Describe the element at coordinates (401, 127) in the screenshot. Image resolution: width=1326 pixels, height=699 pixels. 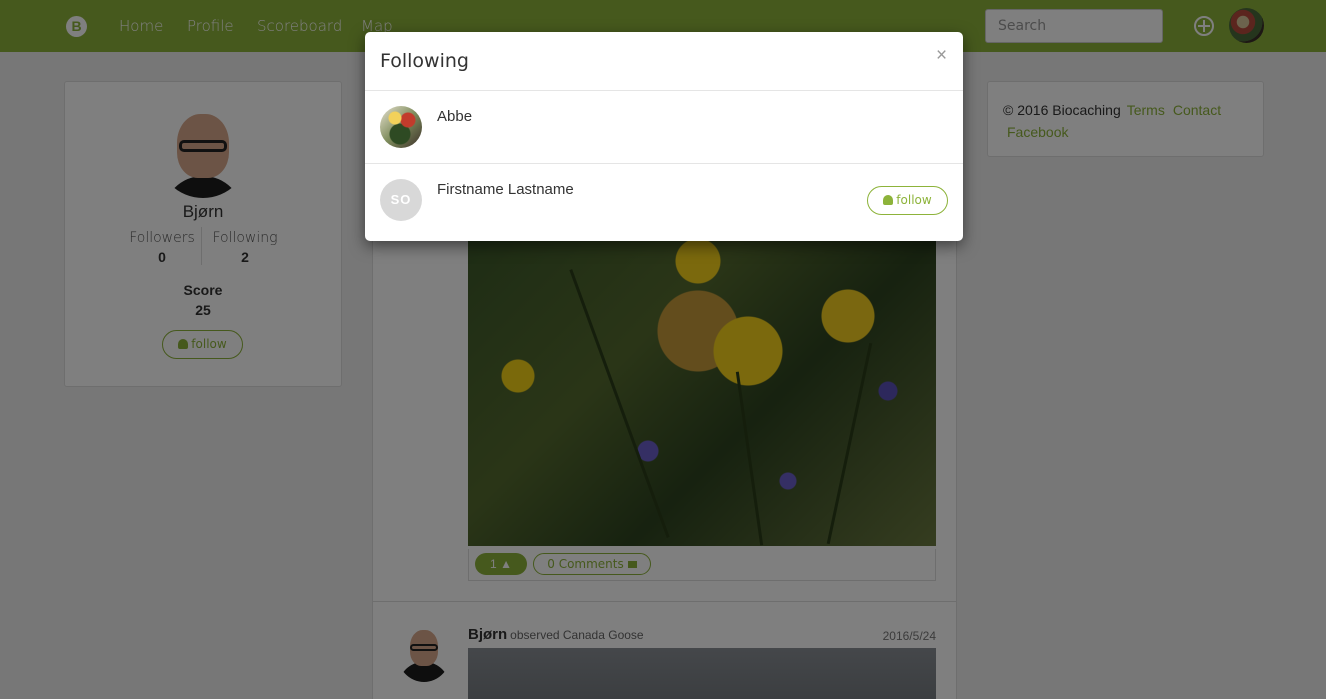
I see `following-user-avatar` at that location.